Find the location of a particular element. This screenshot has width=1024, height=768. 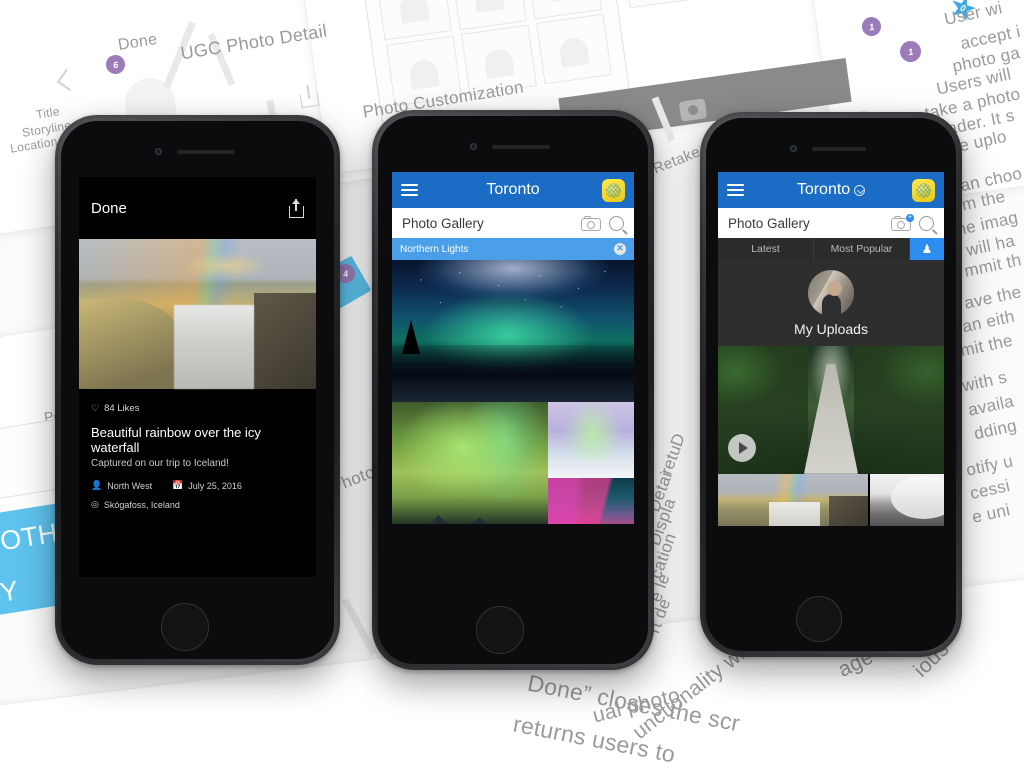

note-line: ave the is located at coordinates (993, 297).